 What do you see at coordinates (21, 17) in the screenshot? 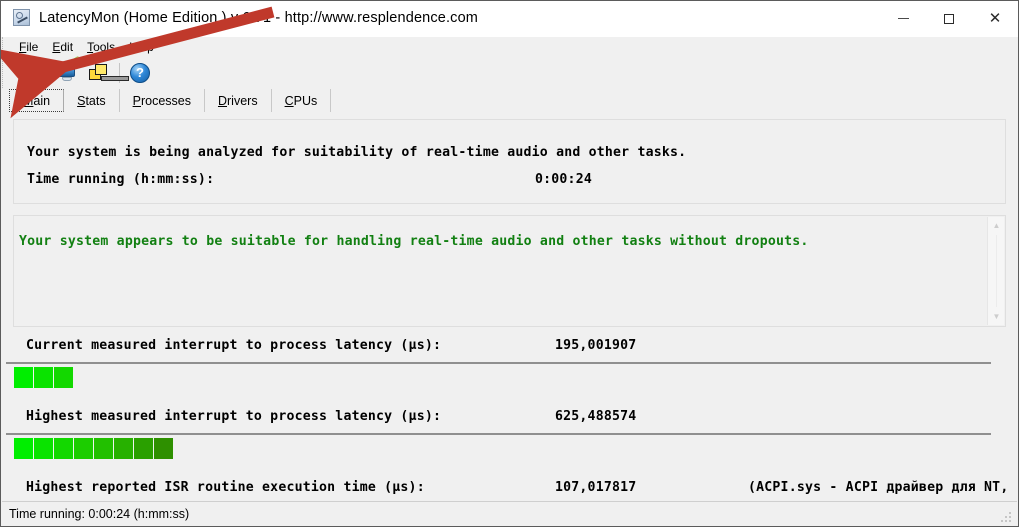
I see `app-magnifier-icon` at bounding box center [21, 17].